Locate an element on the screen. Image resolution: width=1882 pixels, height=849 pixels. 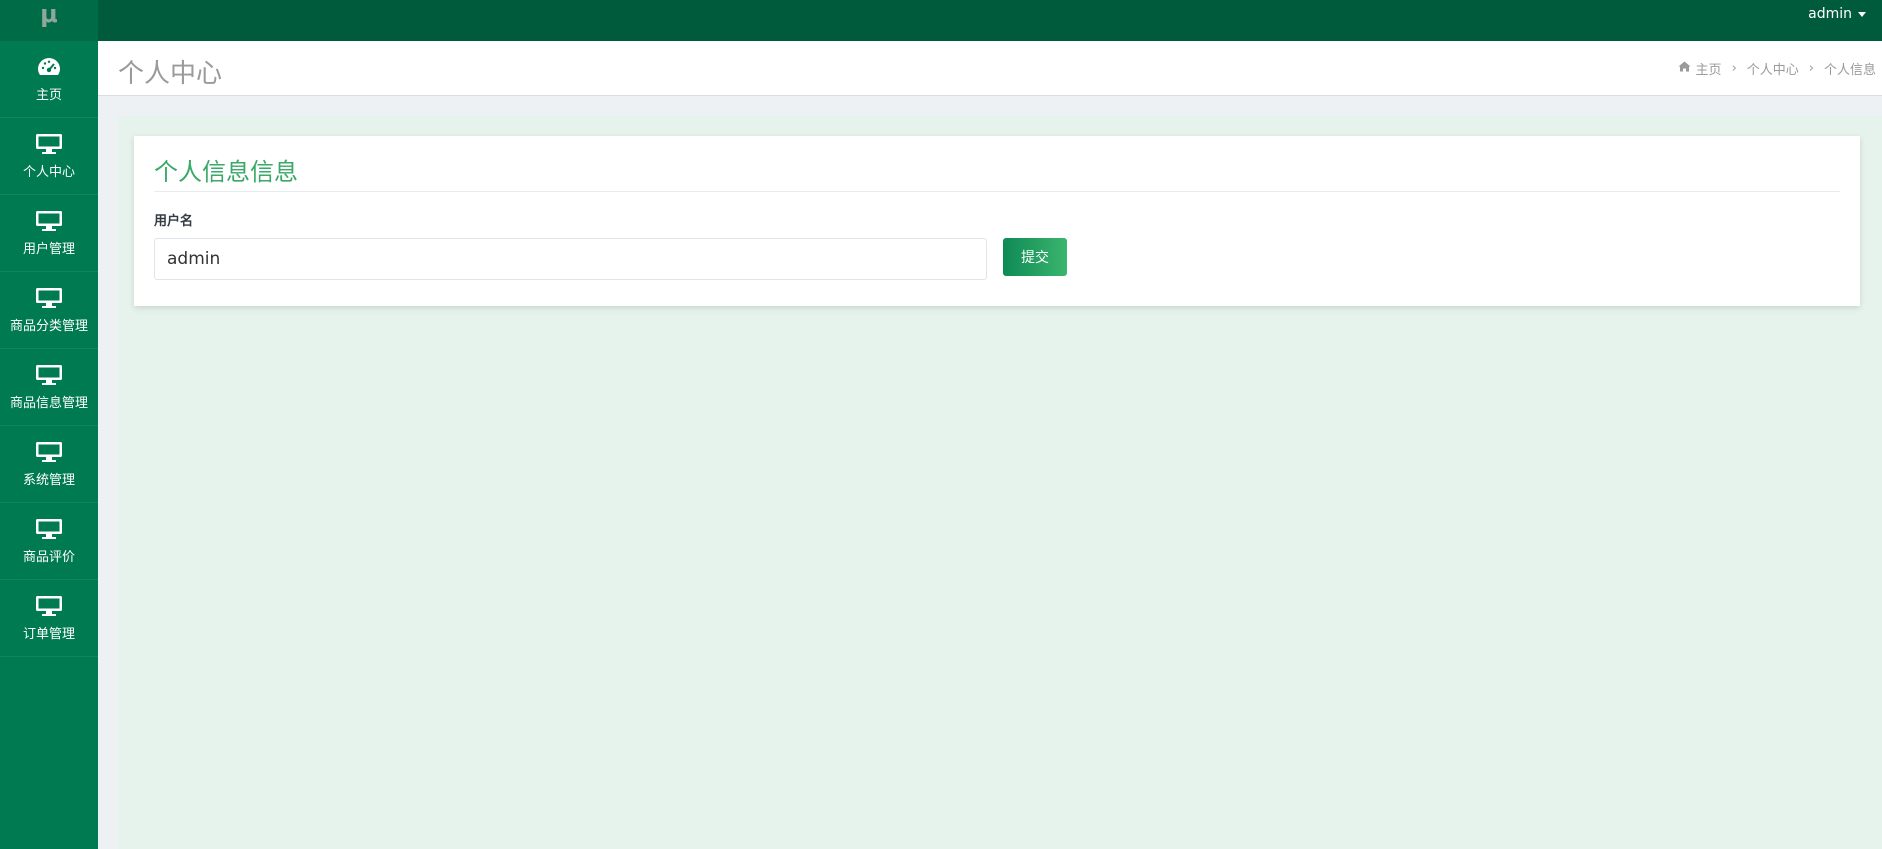
page-title: 个人中心 is located at coordinates (170, 74).